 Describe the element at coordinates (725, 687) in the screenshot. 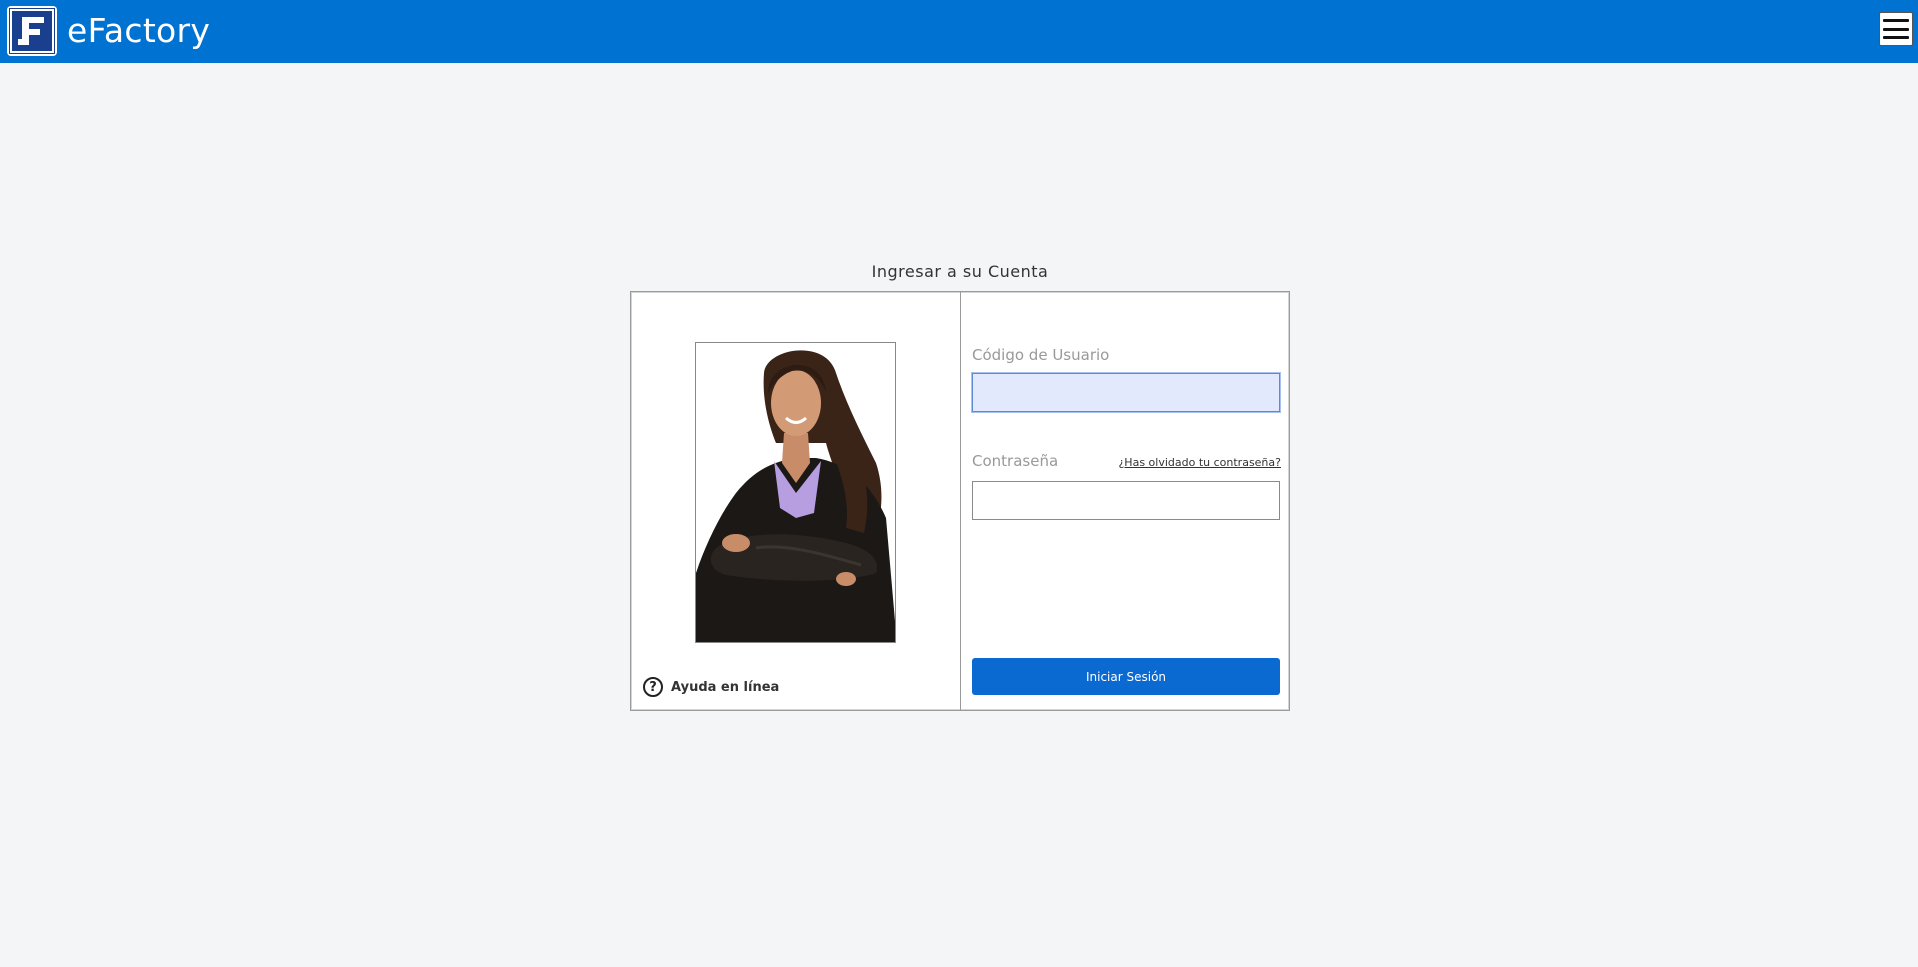

I see `online-help-label: Ayuda en línea` at that location.